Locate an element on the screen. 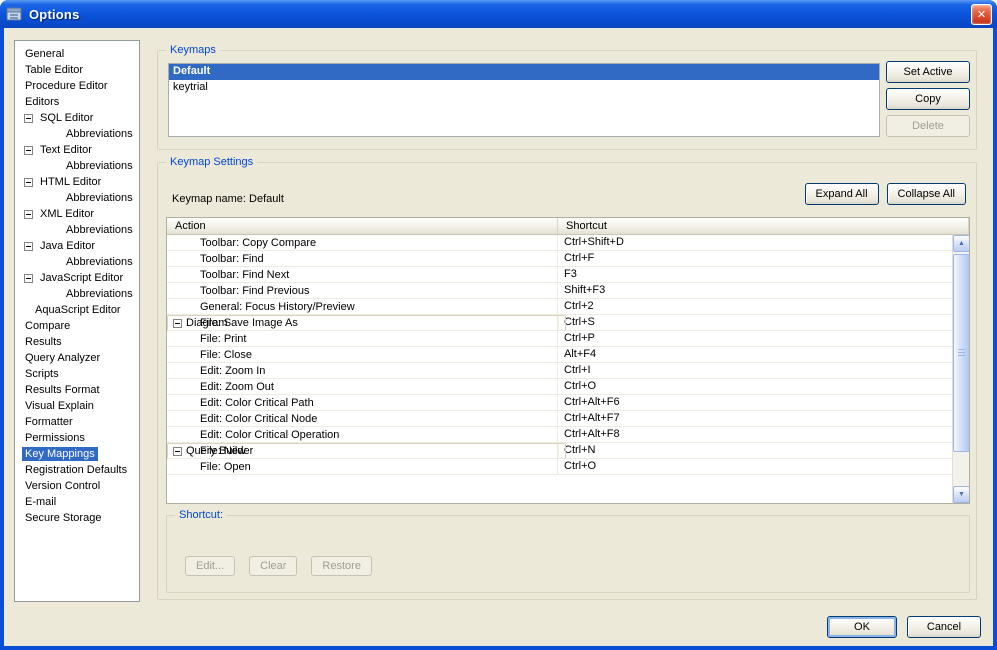 This screenshot has width=997, height=650. sidebar-item: JavaScript Editor is located at coordinates (77, 278).